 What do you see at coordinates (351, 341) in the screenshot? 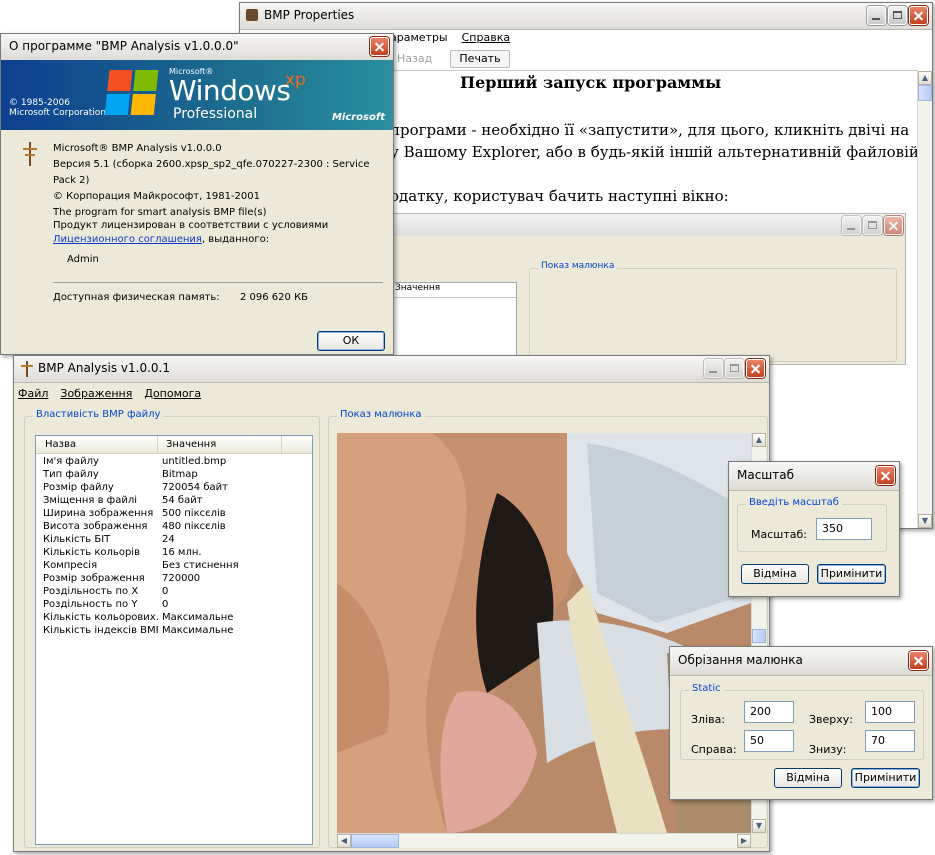
I see `ok-button: ОК` at bounding box center [351, 341].